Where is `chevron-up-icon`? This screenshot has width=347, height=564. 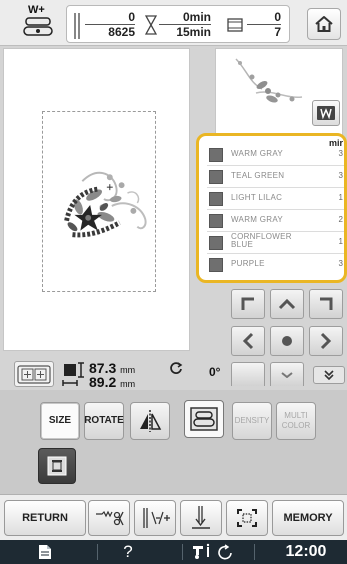 chevron-up-icon is located at coordinates (287, 304).